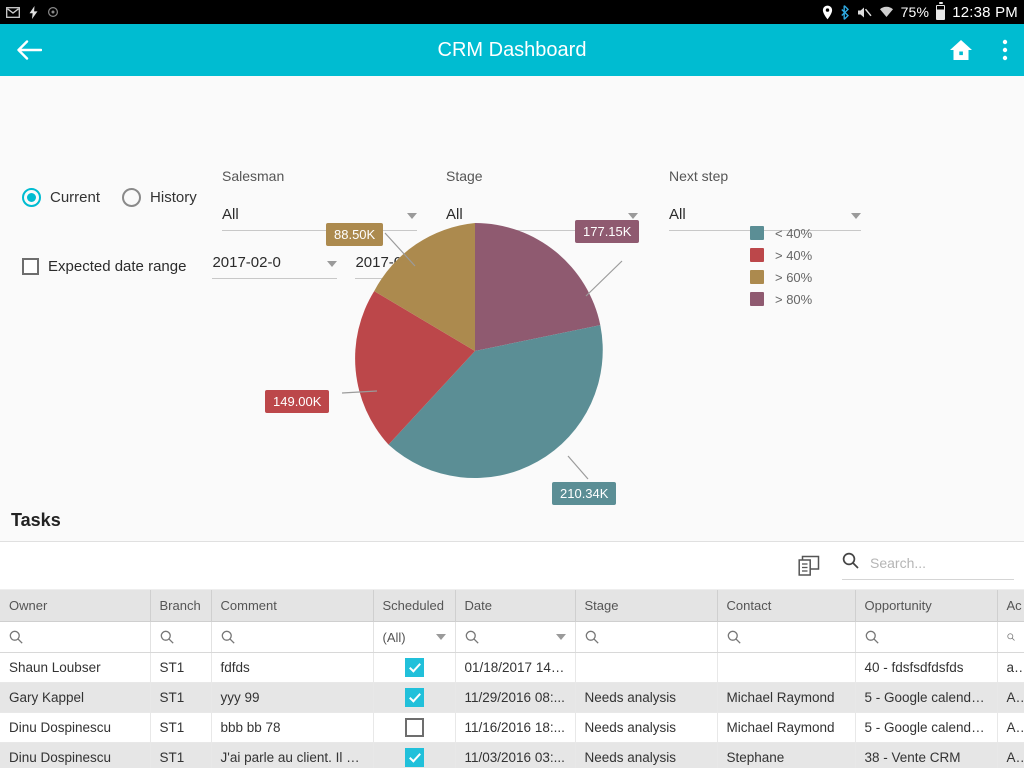  I want to click on gmail-icon, so click(13, 12).